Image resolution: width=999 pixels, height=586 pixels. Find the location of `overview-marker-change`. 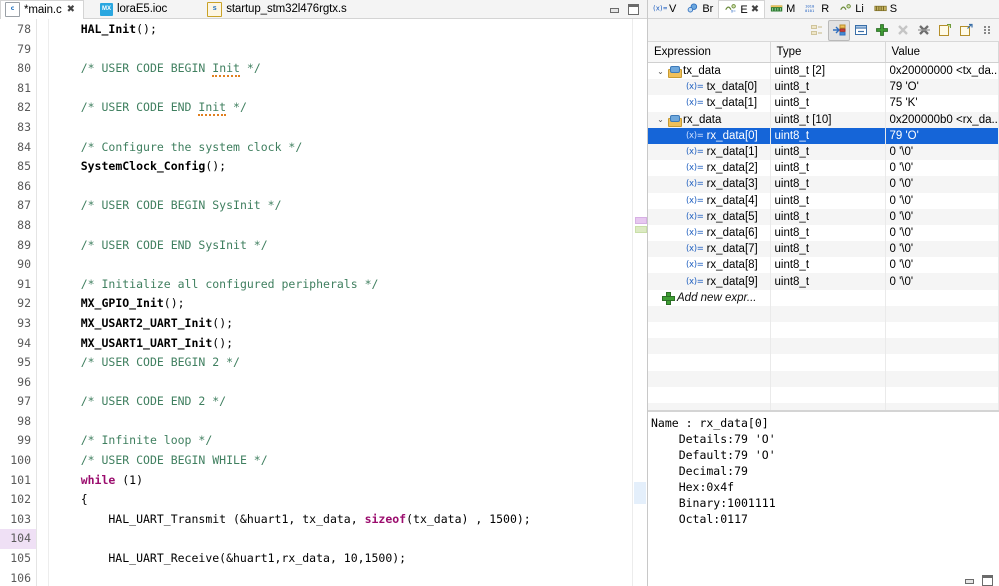

overview-marker-change is located at coordinates (641, 220).